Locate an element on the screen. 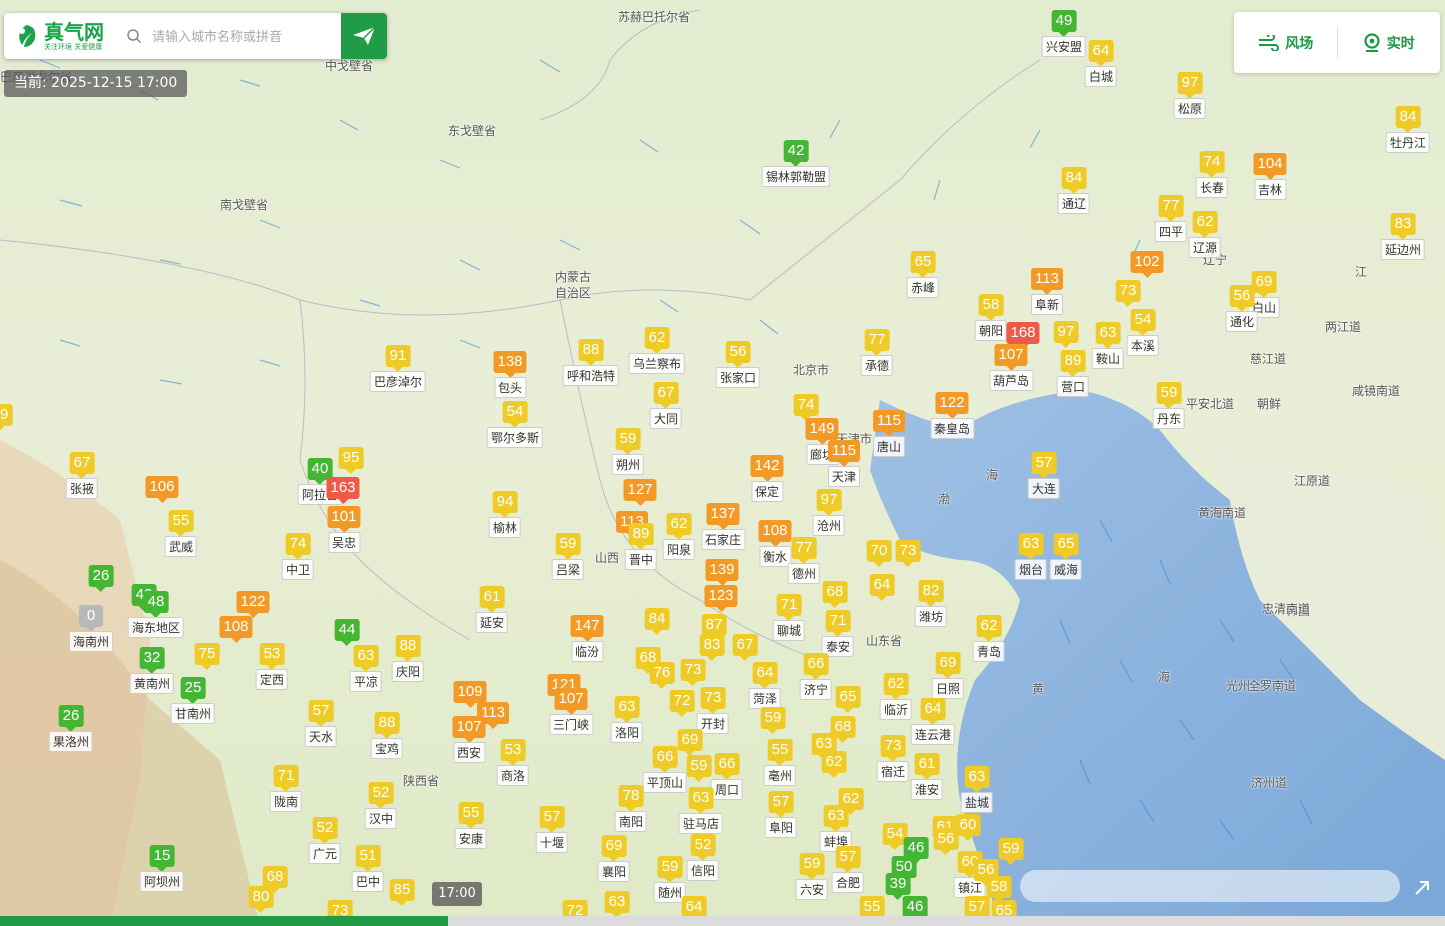  aqi-marker: 71 聊城 is located at coordinates (789, 617).